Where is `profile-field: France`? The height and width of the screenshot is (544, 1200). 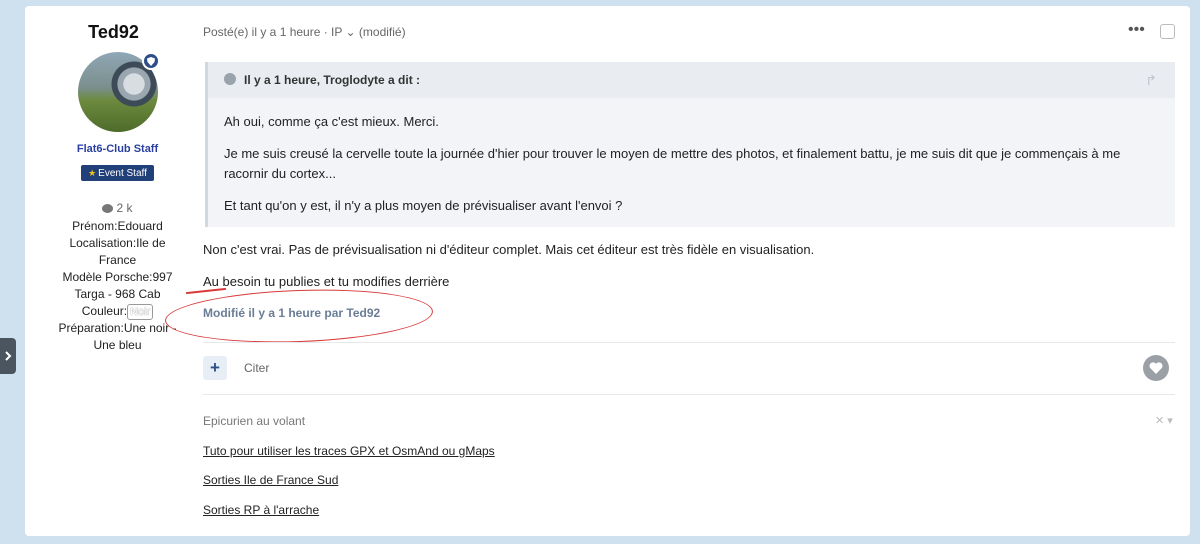 profile-field: France is located at coordinates (117, 260).